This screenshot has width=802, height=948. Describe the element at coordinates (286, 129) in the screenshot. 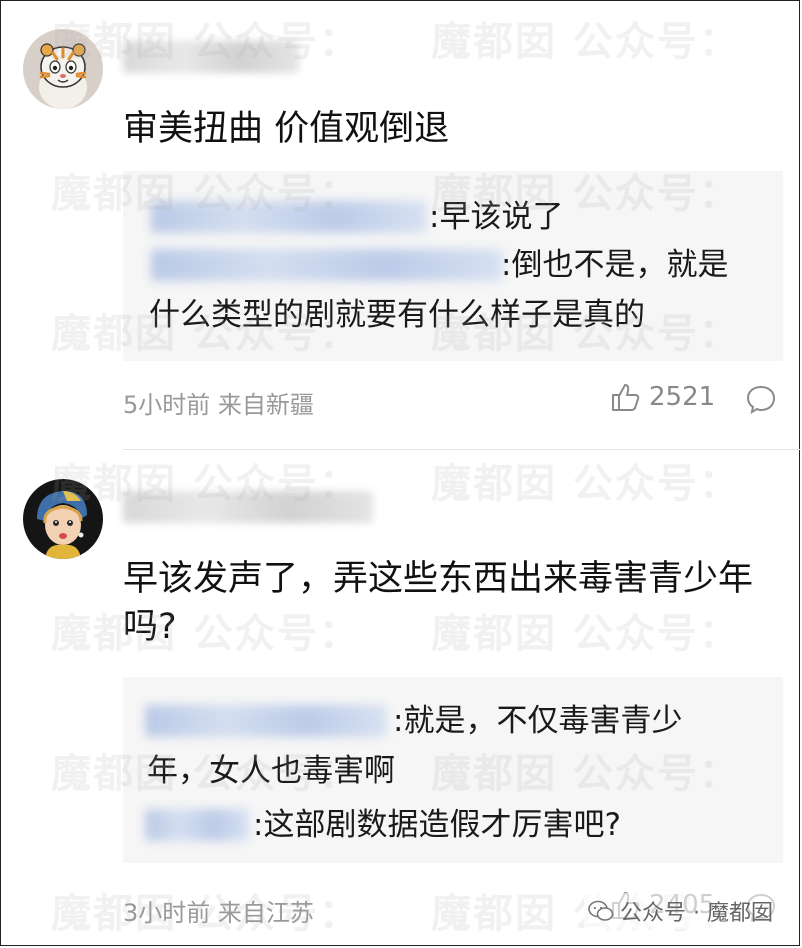

I see `comment-text: 审美扭曲 价值观倒退` at that location.